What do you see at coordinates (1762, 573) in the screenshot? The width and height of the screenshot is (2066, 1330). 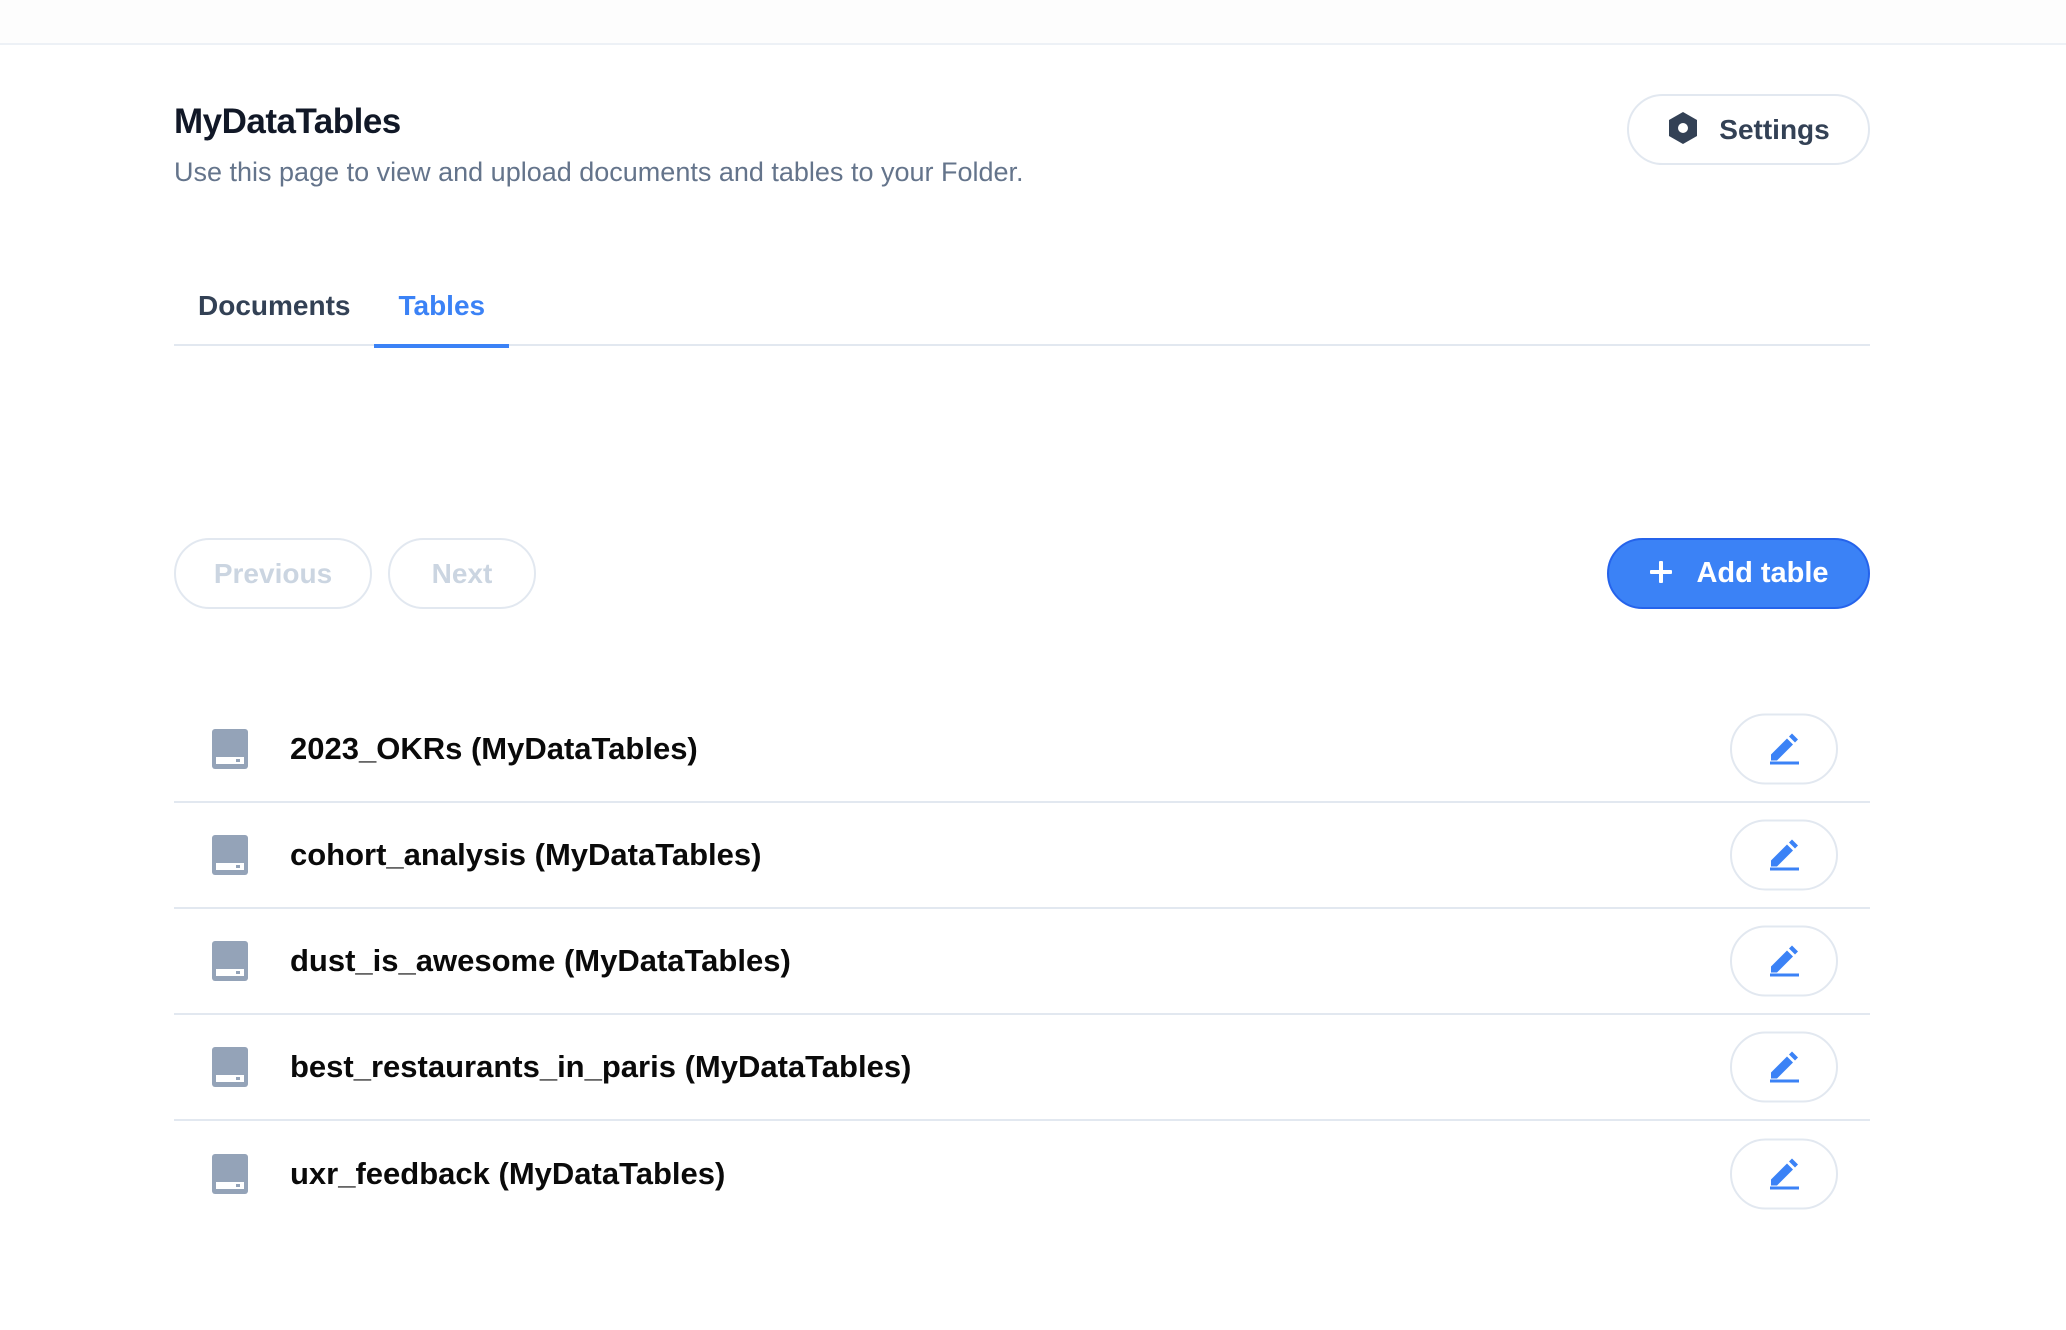 I see `add-table-label: Add table` at bounding box center [1762, 573].